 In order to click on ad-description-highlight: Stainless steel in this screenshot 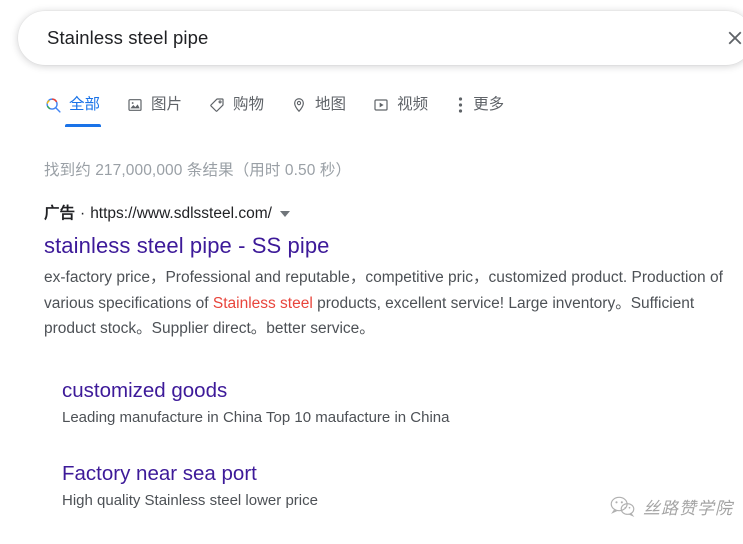, I will do `click(262, 303)`.